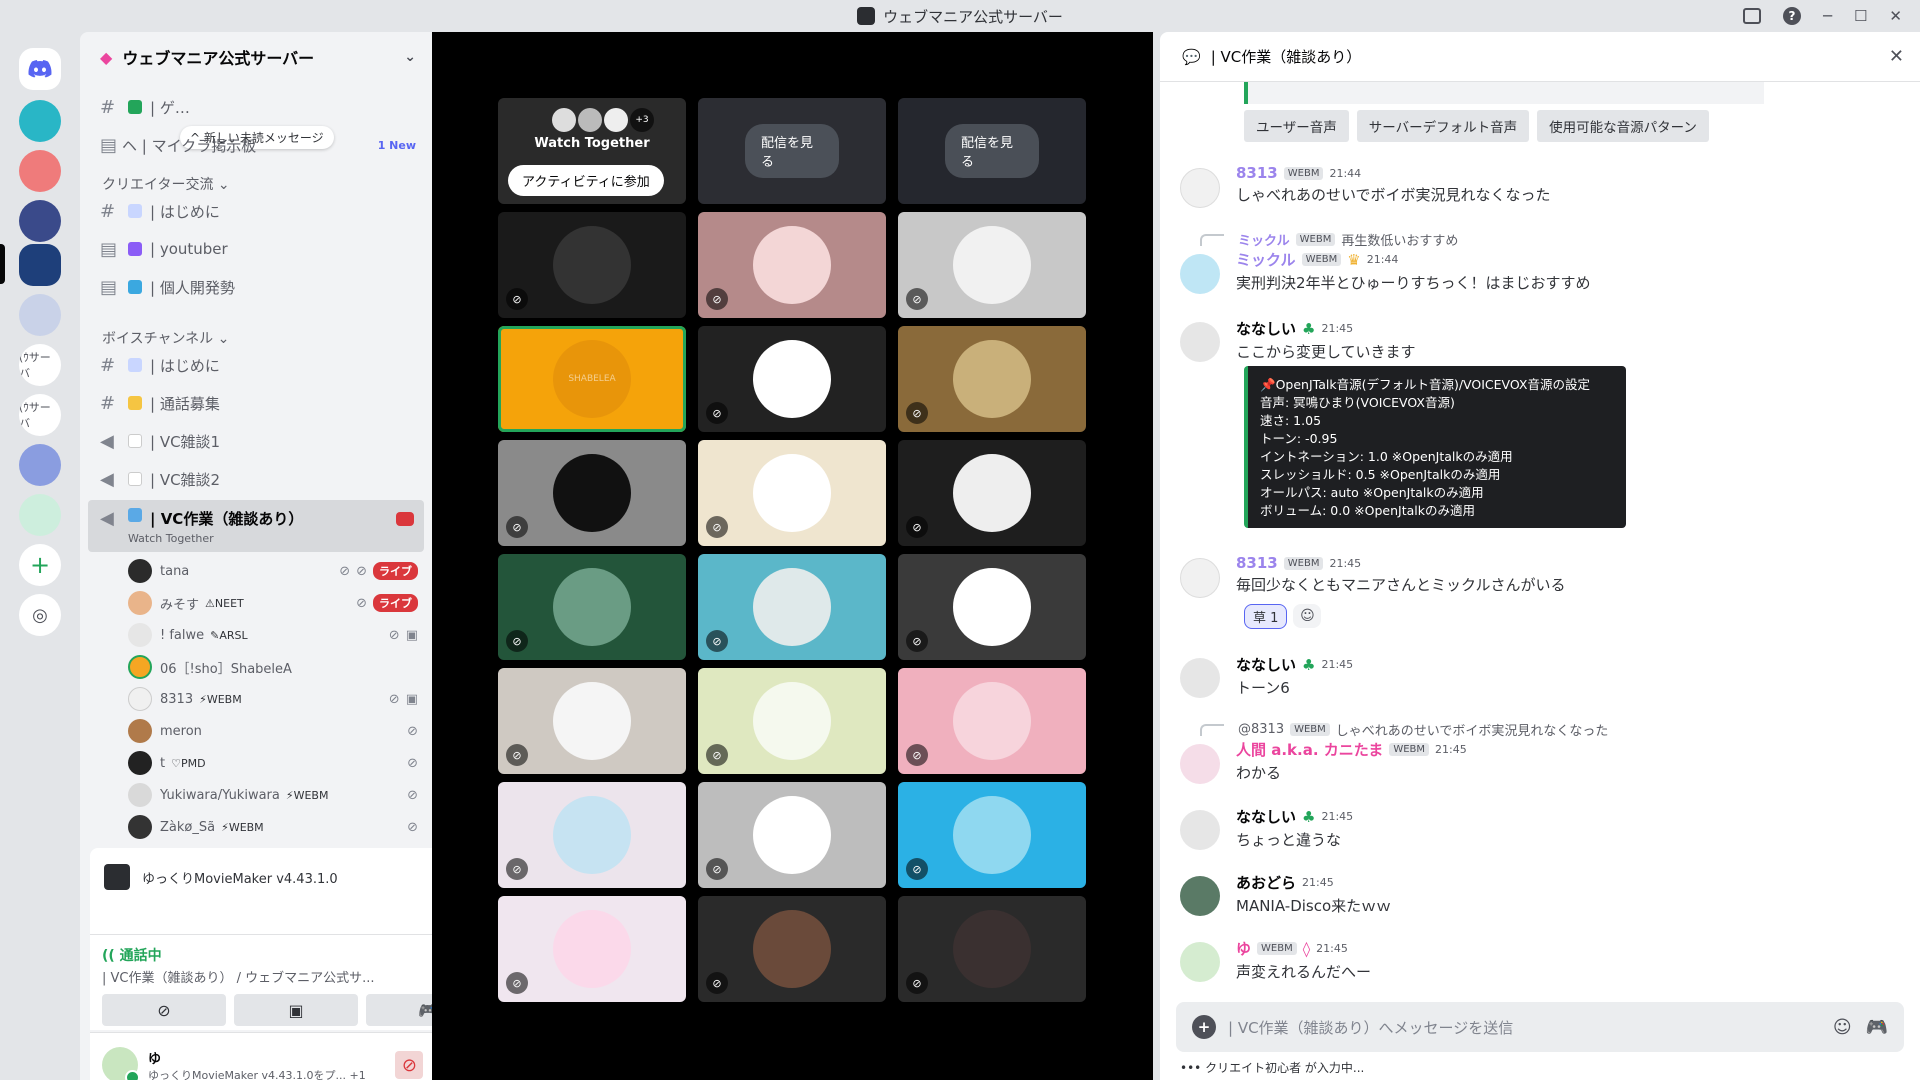 The height and width of the screenshot is (1080, 1920). Describe the element at coordinates (40, 265) in the screenshot. I see `server-icon-current` at that location.